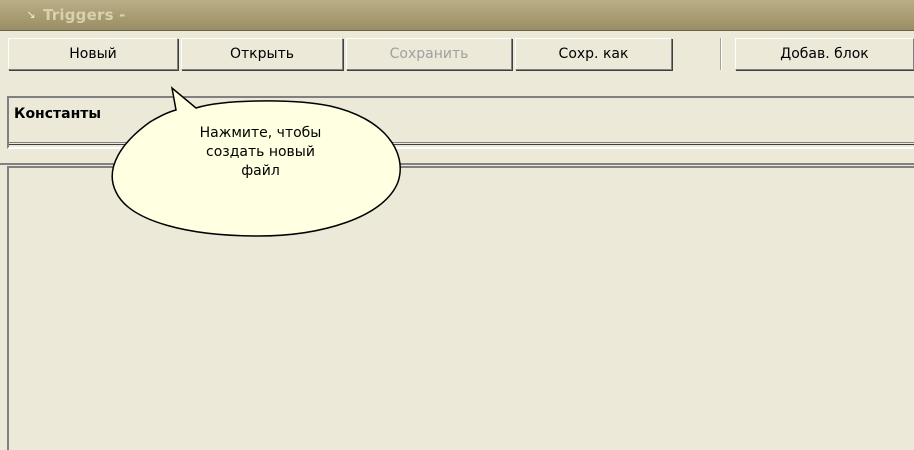 The height and width of the screenshot is (450, 914). I want to click on toolbar-separator, so click(721, 54).